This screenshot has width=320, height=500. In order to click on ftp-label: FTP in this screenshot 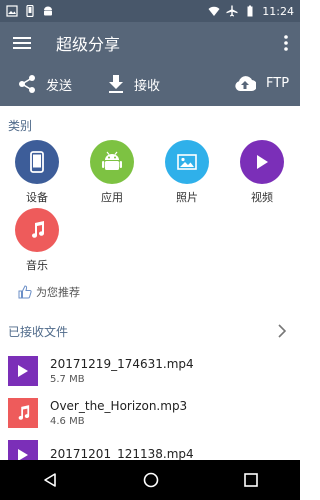, I will do `click(278, 83)`.